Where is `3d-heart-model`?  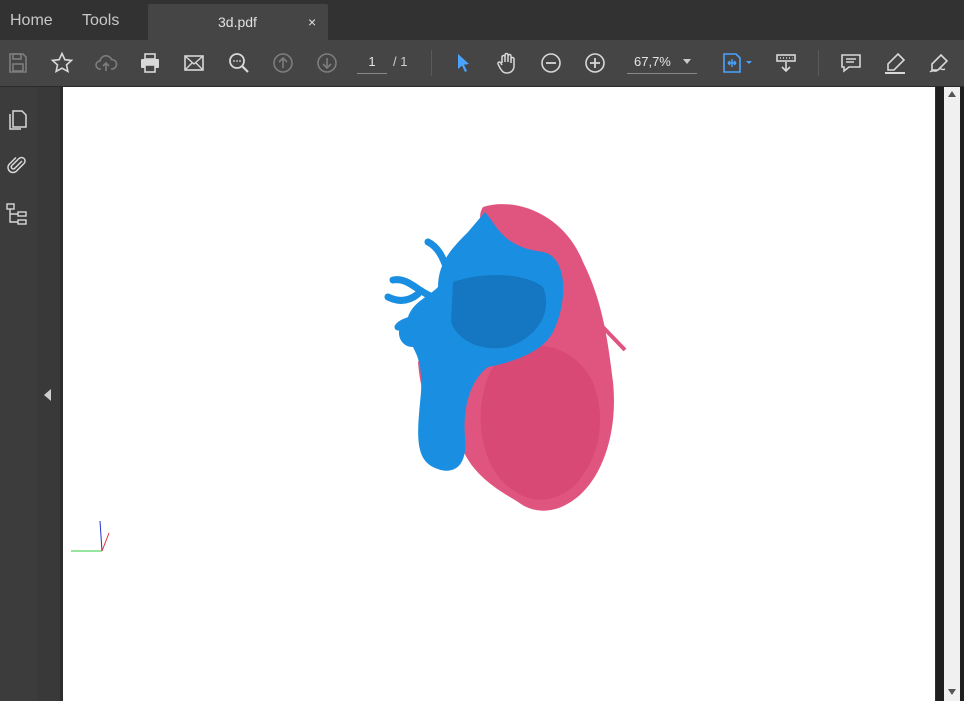 3d-heart-model is located at coordinates (503, 362).